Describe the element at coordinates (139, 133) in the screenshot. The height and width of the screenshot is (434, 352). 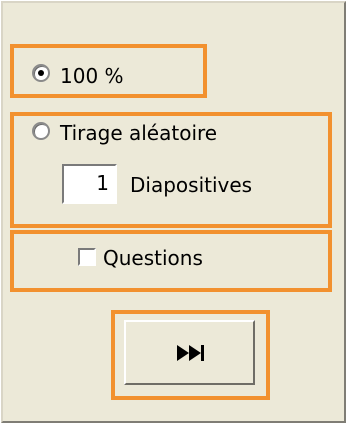
I see `label-random-draw: Tirage aléatoire` at that location.